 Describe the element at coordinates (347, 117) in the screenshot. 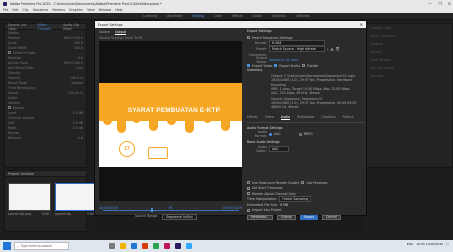

I see `tab-publish: Publish` at that location.